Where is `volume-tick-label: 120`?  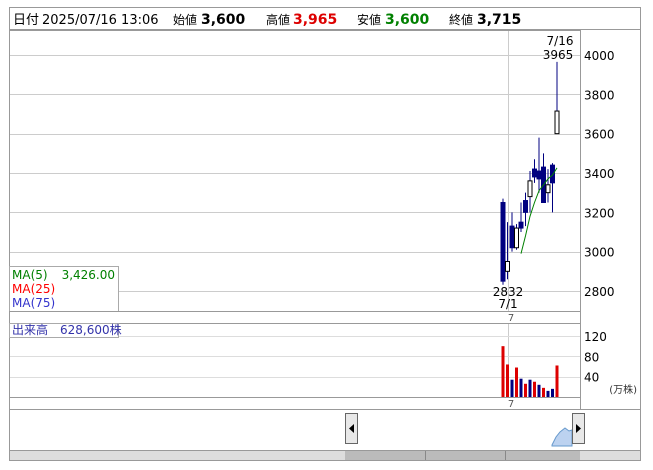
volume-tick-label: 120 is located at coordinates (595, 337).